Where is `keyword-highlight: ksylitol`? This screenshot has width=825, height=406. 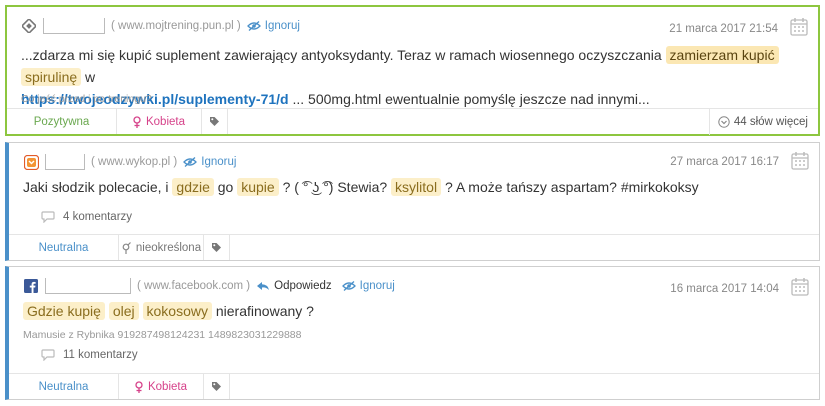
keyword-highlight: ksylitol is located at coordinates (416, 187).